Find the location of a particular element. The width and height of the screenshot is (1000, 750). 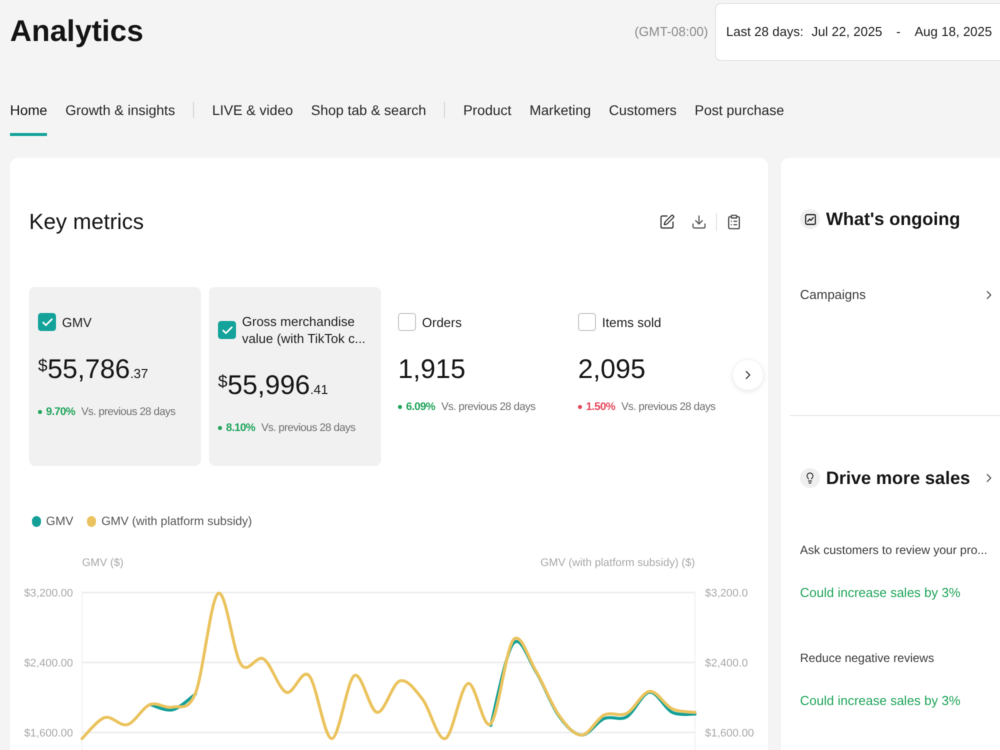

edit-icon is located at coordinates (667, 222).